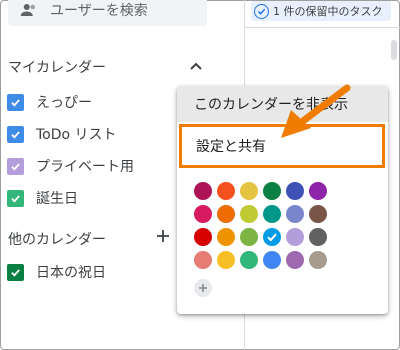  I want to click on color-palette, so click(260, 225).